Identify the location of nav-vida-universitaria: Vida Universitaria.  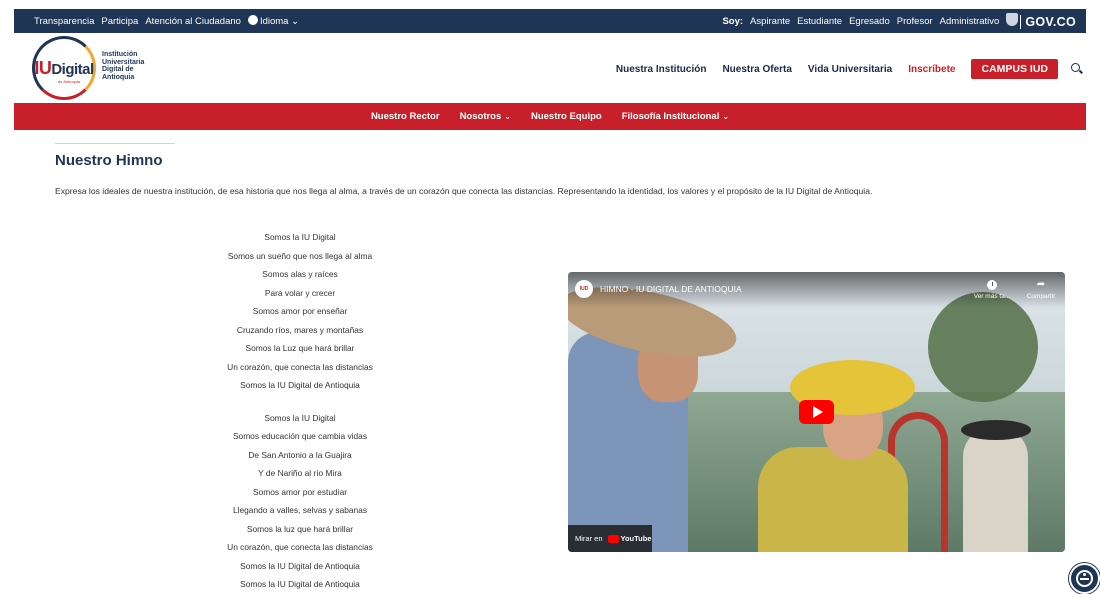
(850, 69).